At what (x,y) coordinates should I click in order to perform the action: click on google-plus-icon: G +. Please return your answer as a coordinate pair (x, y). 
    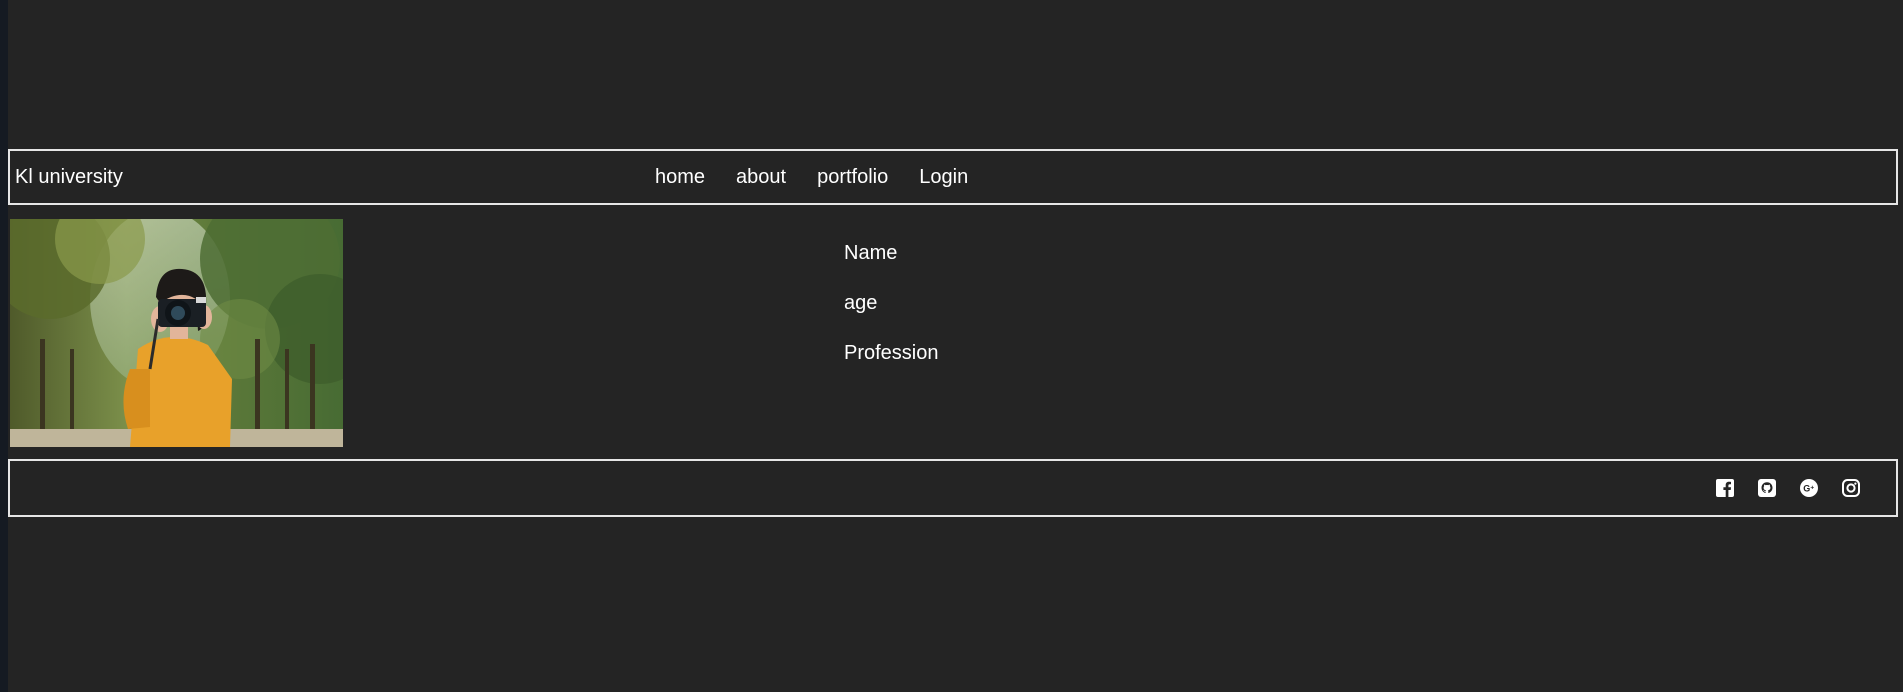
    Looking at the image, I should click on (1809, 488).